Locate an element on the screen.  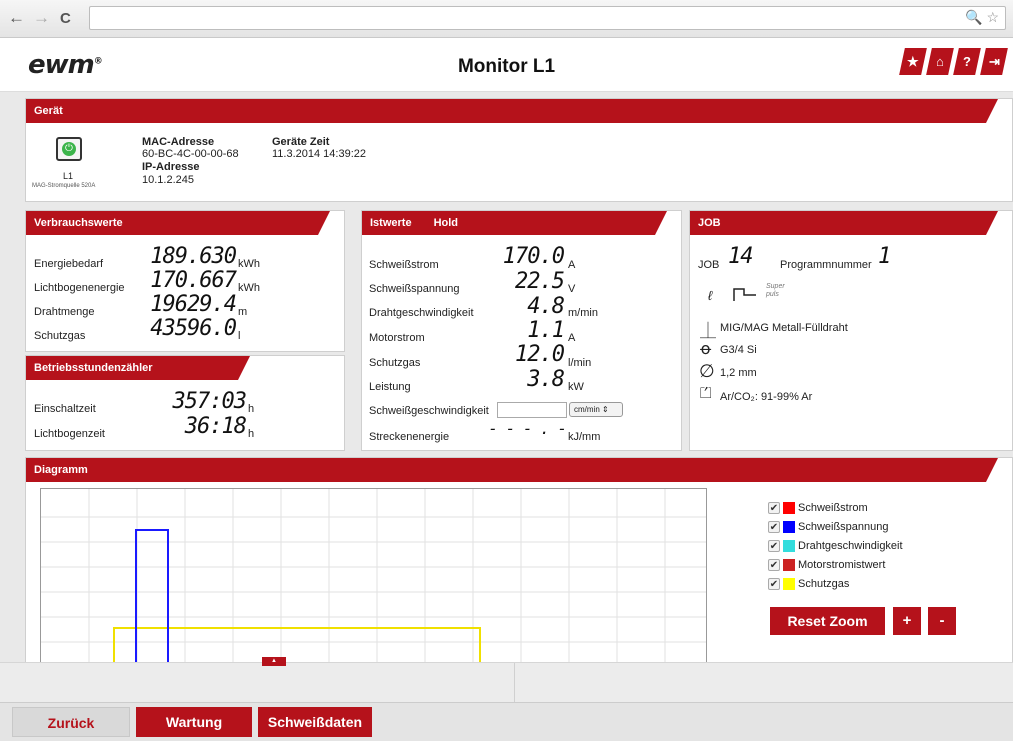
welding-process-icon: ⏊ is located at coordinates (708, 331).